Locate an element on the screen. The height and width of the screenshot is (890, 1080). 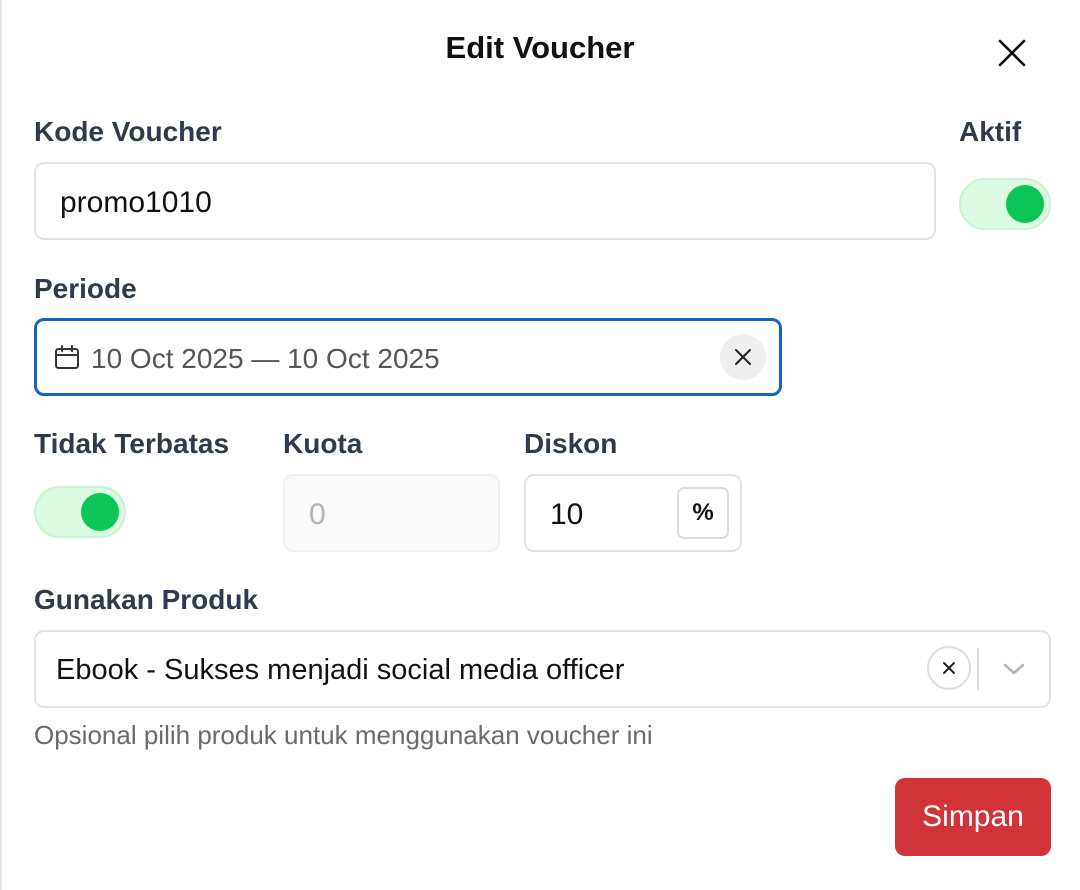
period-value: 10 Oct 2025 — 10 Oct 2025 is located at coordinates (265, 358).